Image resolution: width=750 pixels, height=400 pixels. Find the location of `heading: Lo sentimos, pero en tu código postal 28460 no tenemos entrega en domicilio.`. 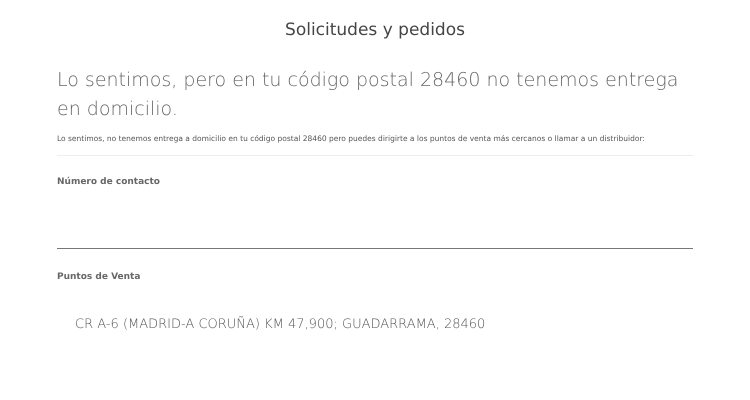

heading: Lo sentimos, pero en tu código postal 28460 no tenemos entrega en domicilio. is located at coordinates (368, 95).